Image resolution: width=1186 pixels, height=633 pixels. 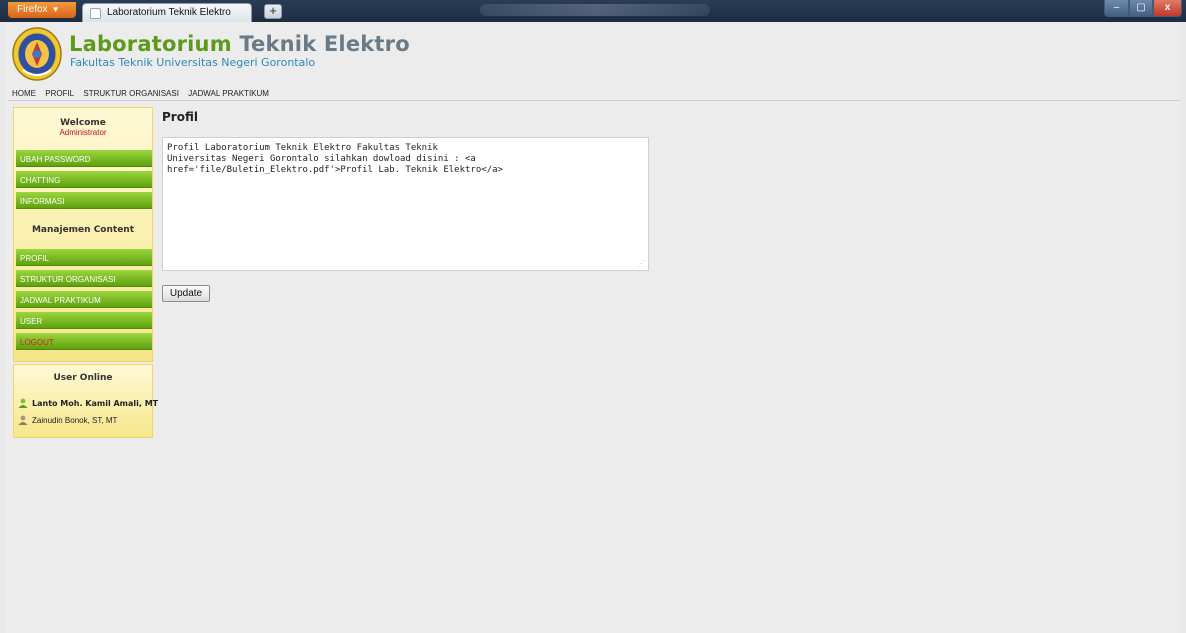 I want to click on welcome-heading: Welcome, so click(x=83, y=123).